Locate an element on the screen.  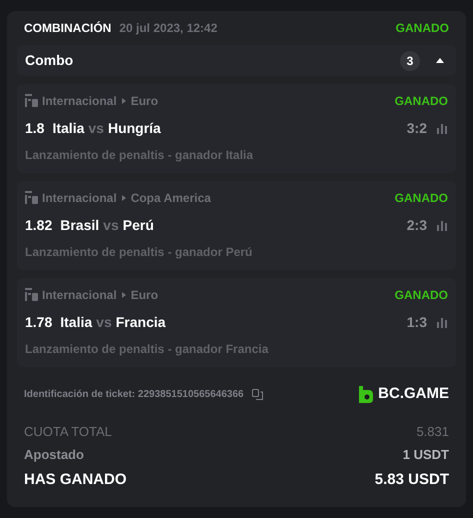
away-team: Perú is located at coordinates (138, 225).